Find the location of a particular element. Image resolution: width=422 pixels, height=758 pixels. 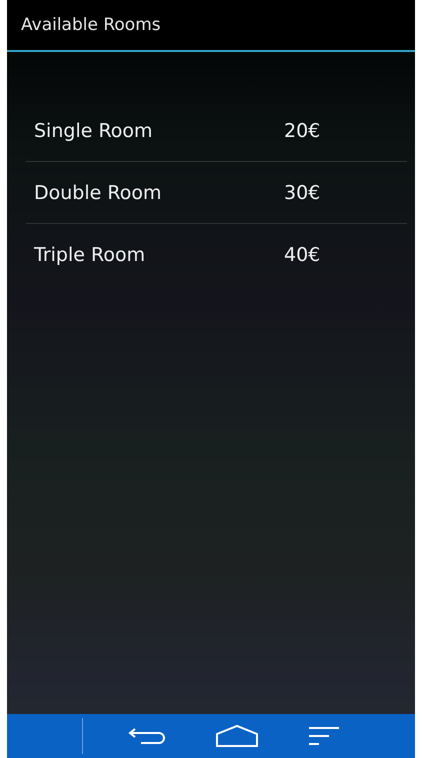

home-icon is located at coordinates (237, 736).